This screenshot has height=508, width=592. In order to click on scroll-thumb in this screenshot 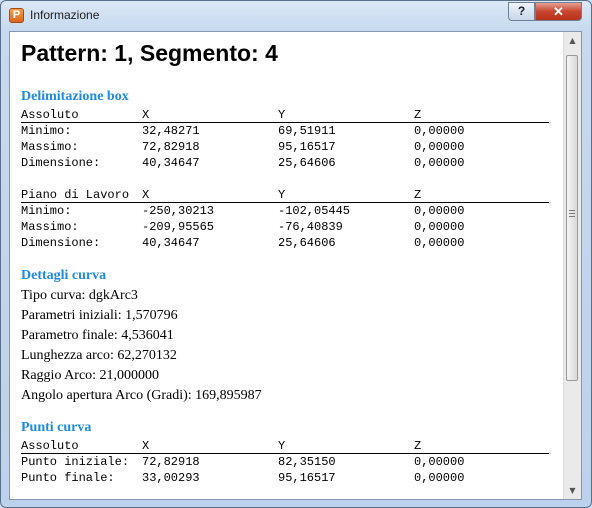, I will do `click(572, 218)`.